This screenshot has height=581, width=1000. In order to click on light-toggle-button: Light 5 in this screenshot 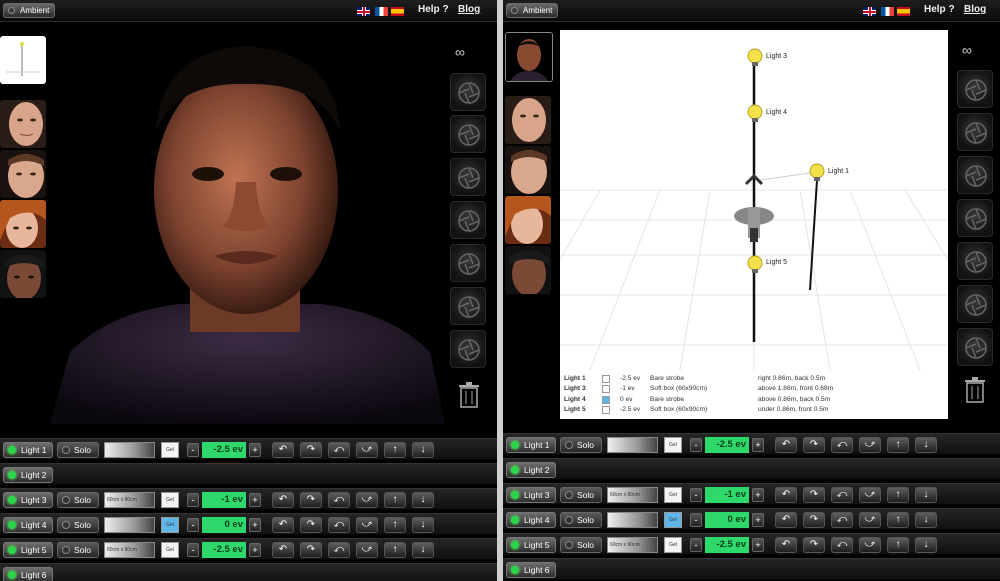, I will do `click(531, 545)`.